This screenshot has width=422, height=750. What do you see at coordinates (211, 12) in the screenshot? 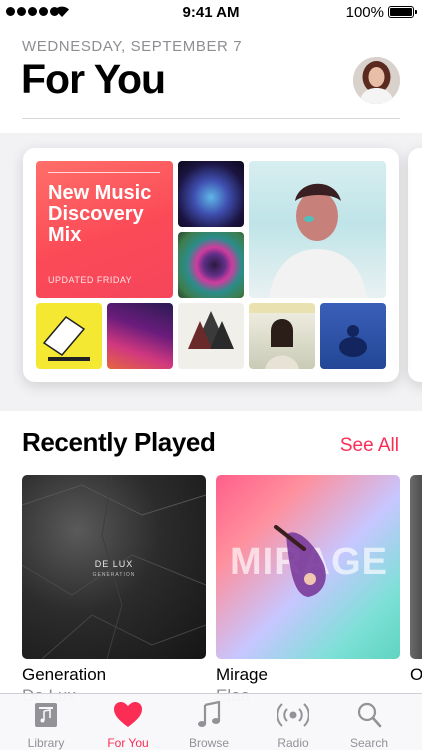
I see `status-bar: 9:41 AM 100%` at bounding box center [211, 12].